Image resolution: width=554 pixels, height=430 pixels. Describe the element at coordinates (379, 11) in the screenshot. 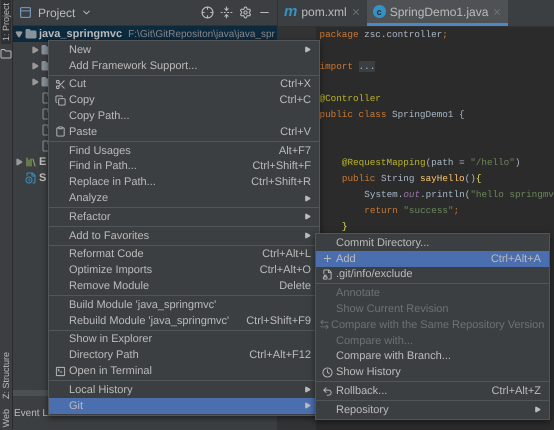

I see `file-type-icon: c` at that location.